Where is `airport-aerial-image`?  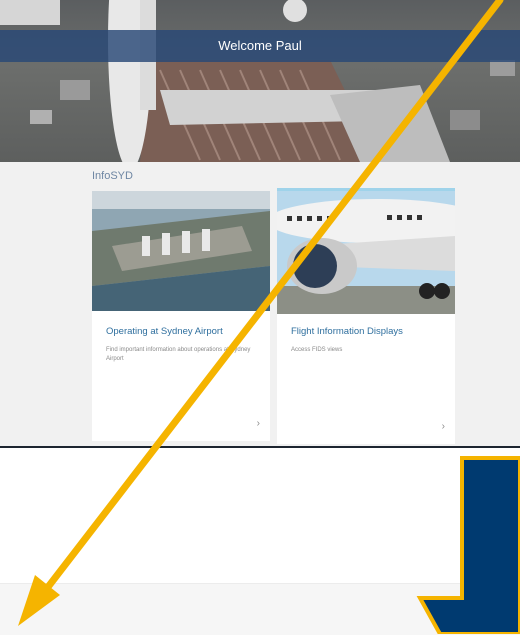
airport-aerial-image is located at coordinates (181, 251).